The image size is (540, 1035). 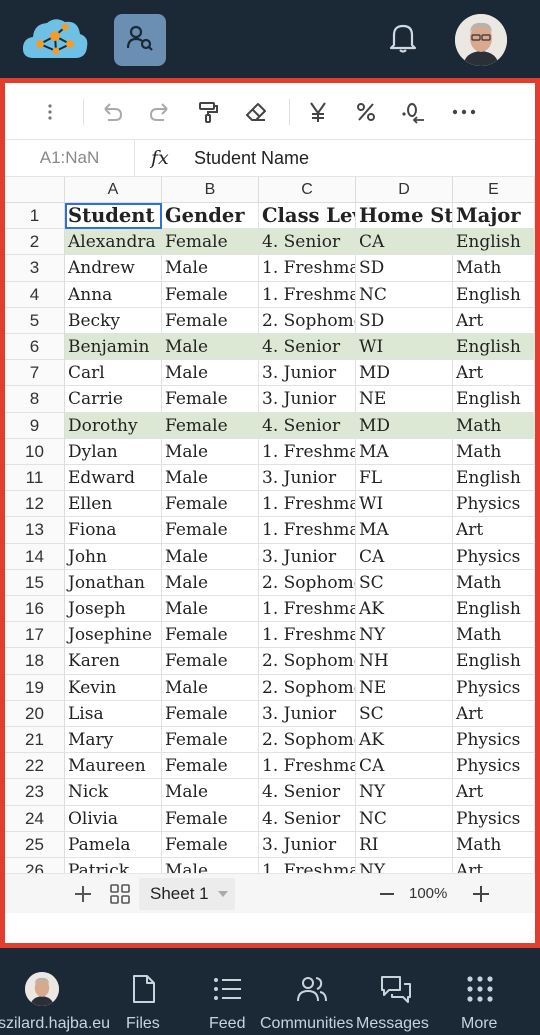 What do you see at coordinates (113, 661) in the screenshot?
I see `cell-a18: Karen` at bounding box center [113, 661].